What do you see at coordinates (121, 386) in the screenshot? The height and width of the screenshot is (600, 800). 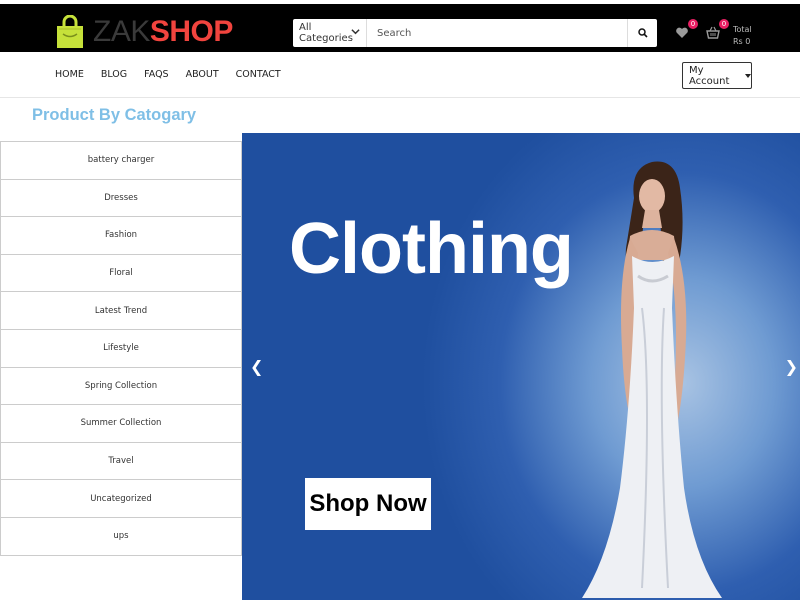 I see `category-item-spring-collection: Spring Collection` at bounding box center [121, 386].